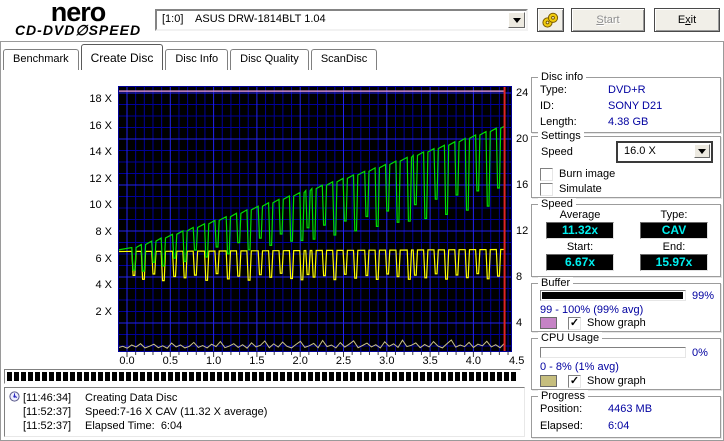 This screenshot has height=441, width=724. Describe the element at coordinates (561, 426) in the screenshot. I see `elapsed-label: Elapsed:` at that location.